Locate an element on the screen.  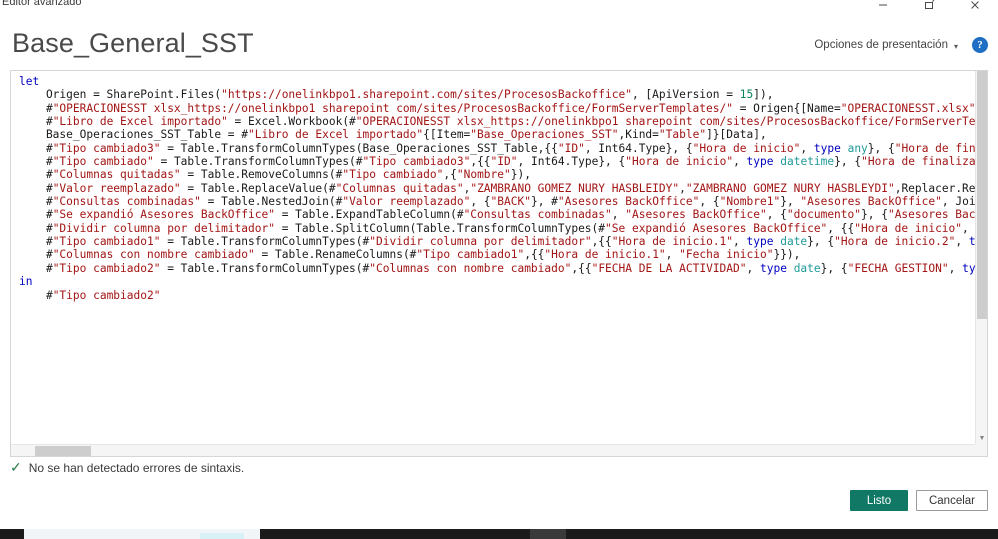
help-icon: ? is located at coordinates (980, 45).